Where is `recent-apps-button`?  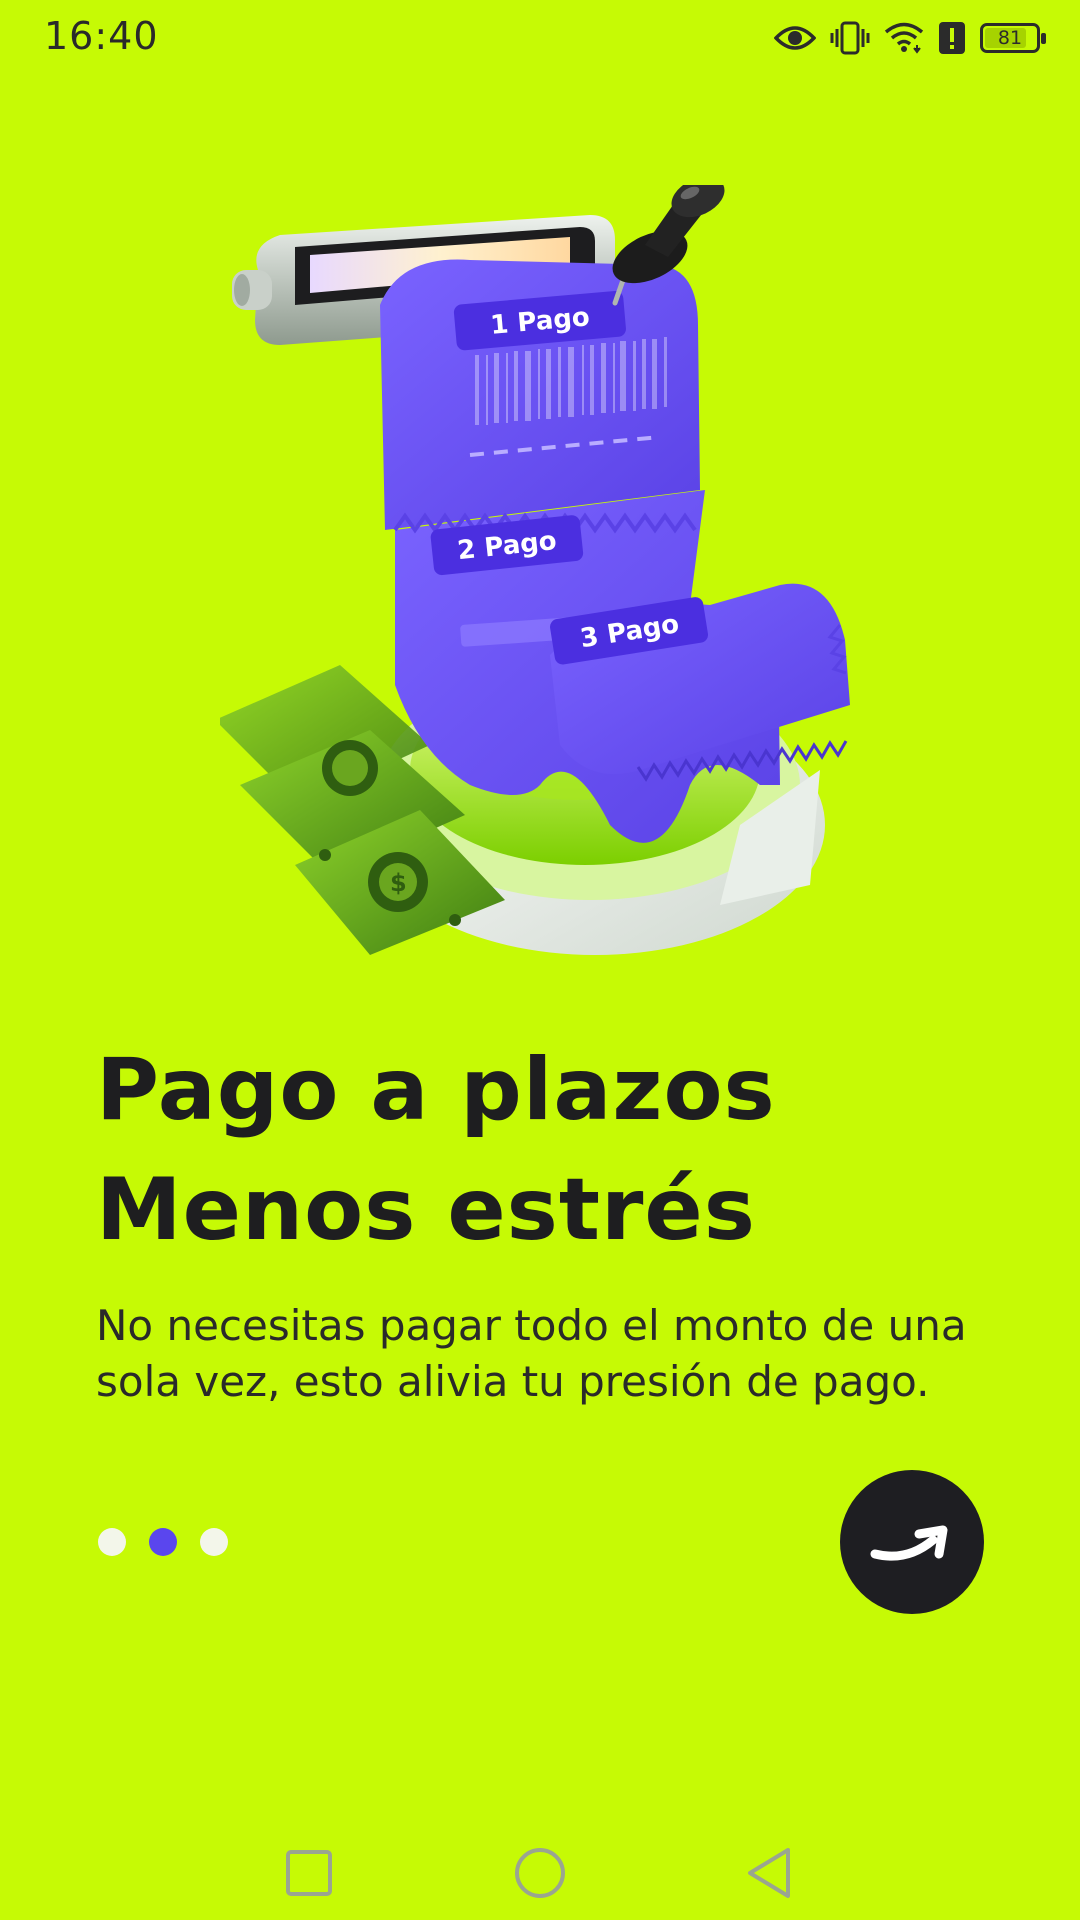 recent-apps-button is located at coordinates (309, 1873).